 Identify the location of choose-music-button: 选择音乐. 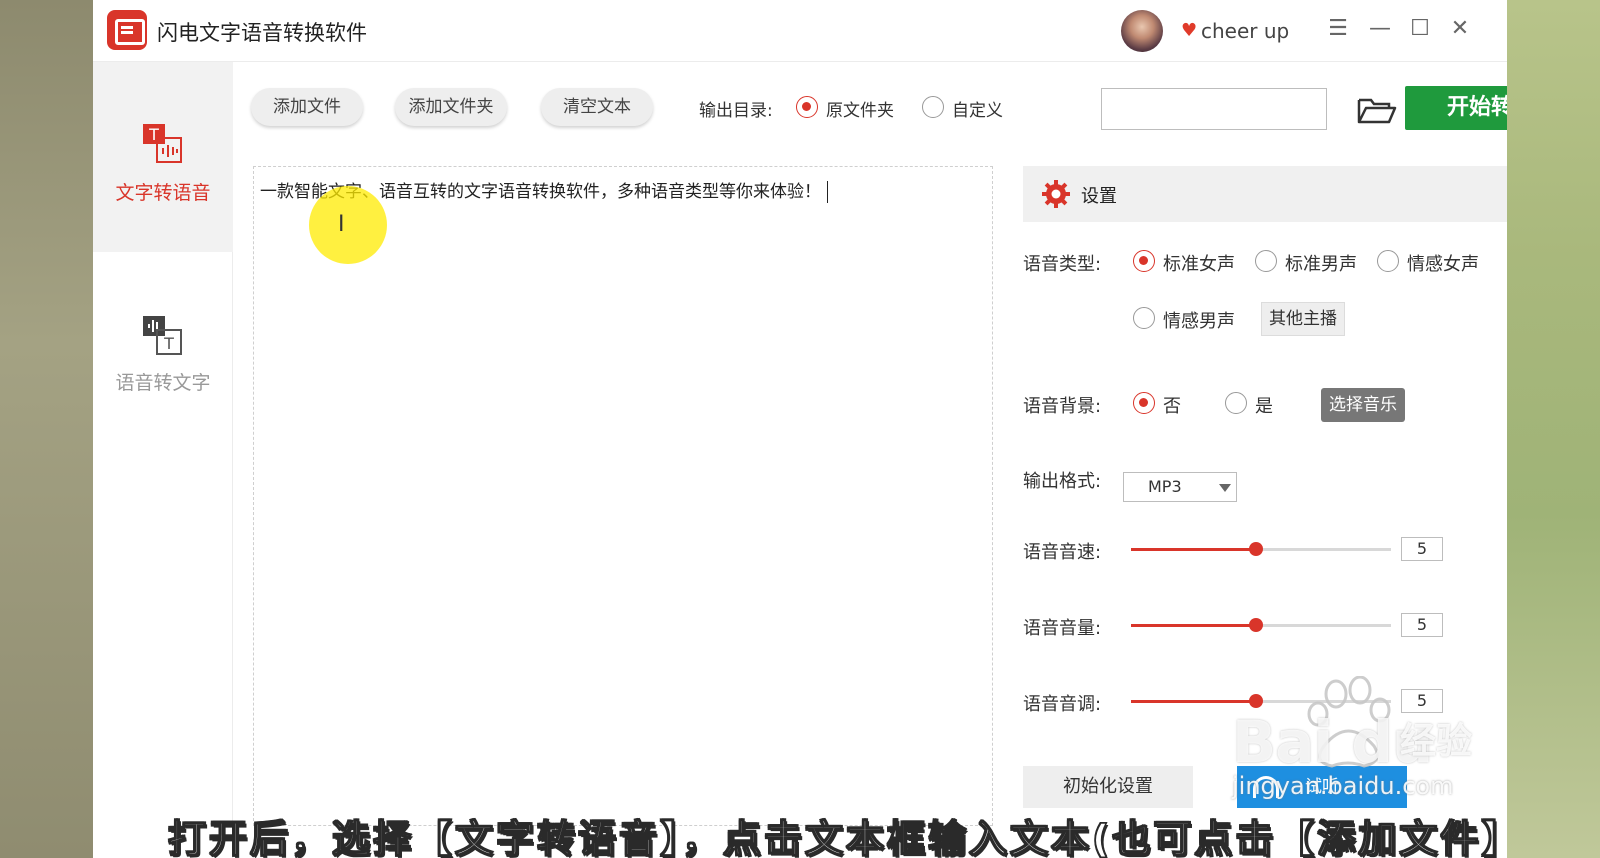
(1363, 405).